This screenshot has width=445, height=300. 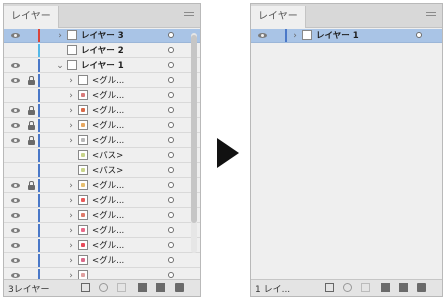 What do you see at coordinates (60, 66) in the screenshot?
I see `chevron-down-icon: ⌄` at bounding box center [60, 66].